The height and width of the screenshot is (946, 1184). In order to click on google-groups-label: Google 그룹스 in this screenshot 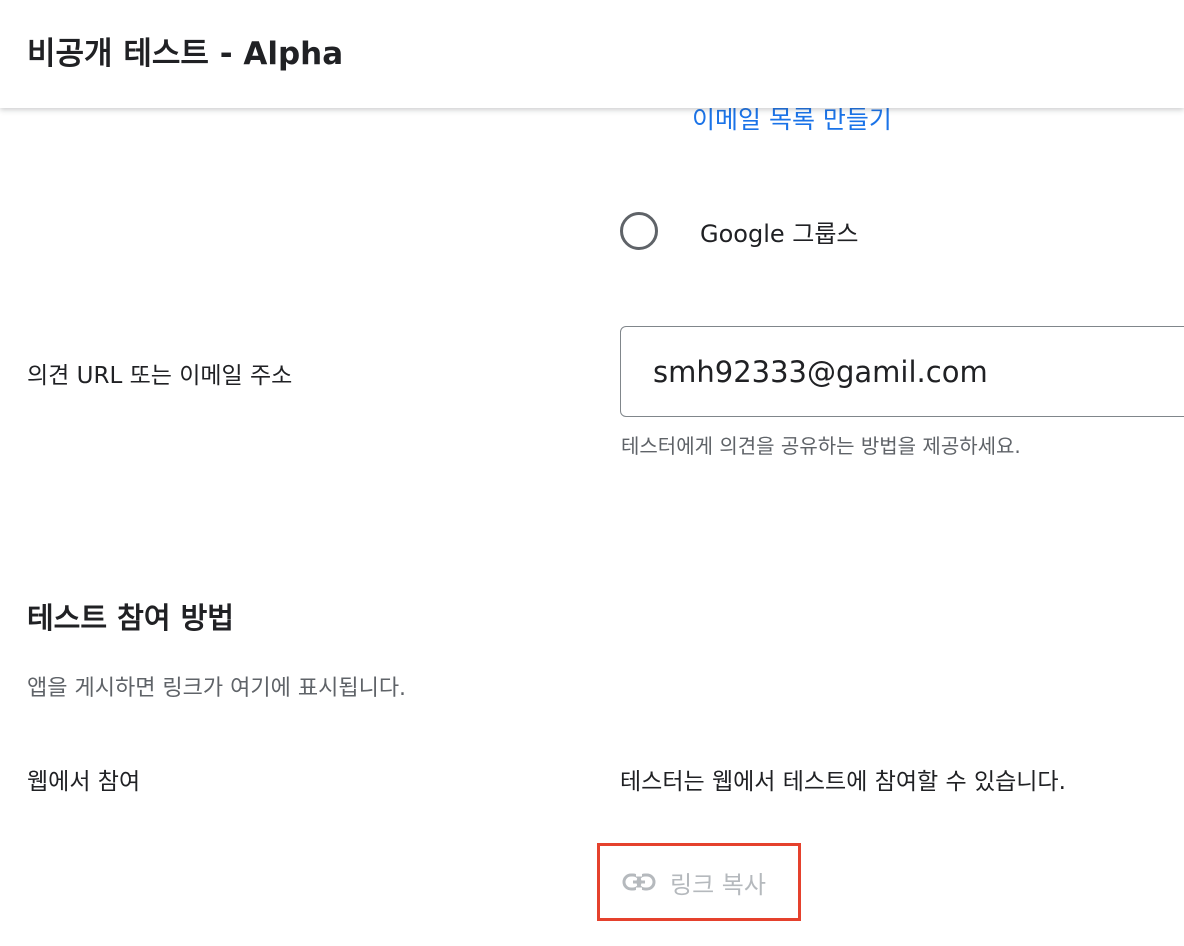, I will do `click(779, 233)`.